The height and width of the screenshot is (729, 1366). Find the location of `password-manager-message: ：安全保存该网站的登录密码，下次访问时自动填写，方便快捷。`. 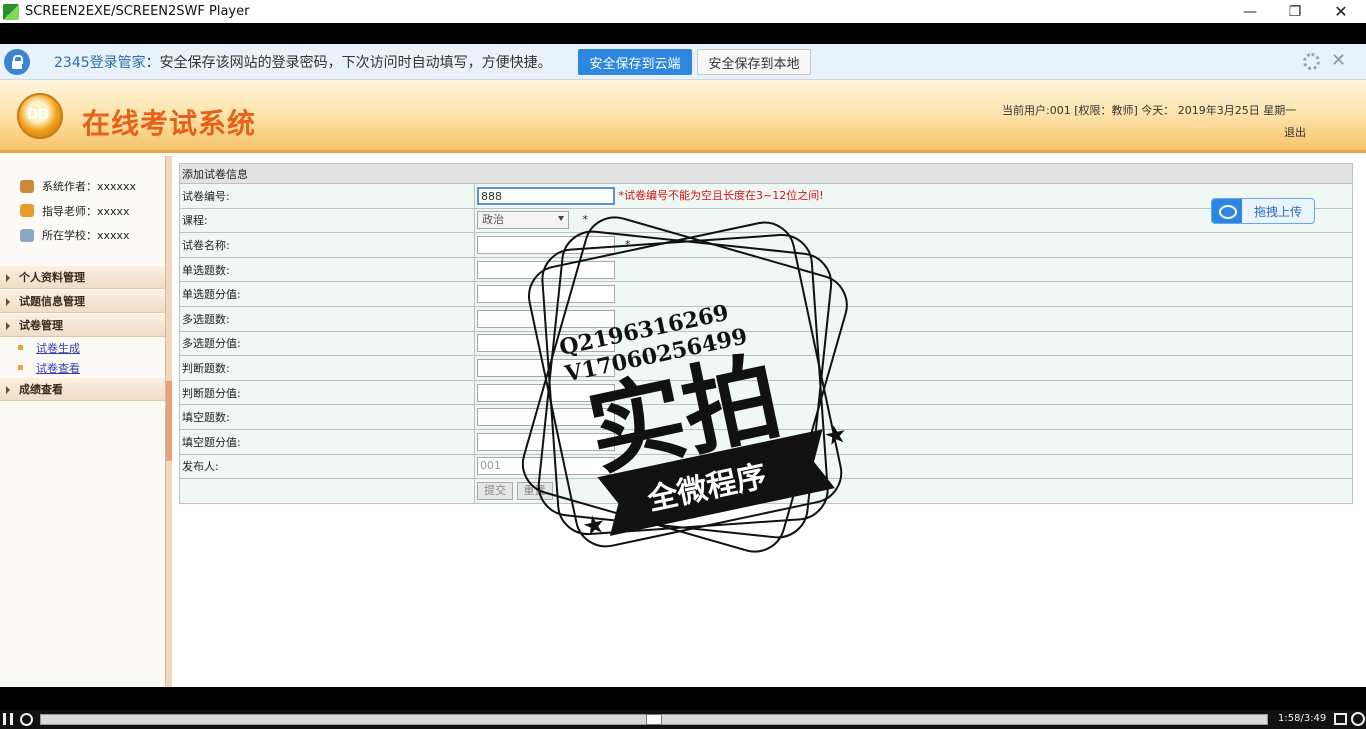

password-manager-message: ：安全保存该网站的登录密码，下次访问时自动填写，方便快捷。 is located at coordinates (348, 62).